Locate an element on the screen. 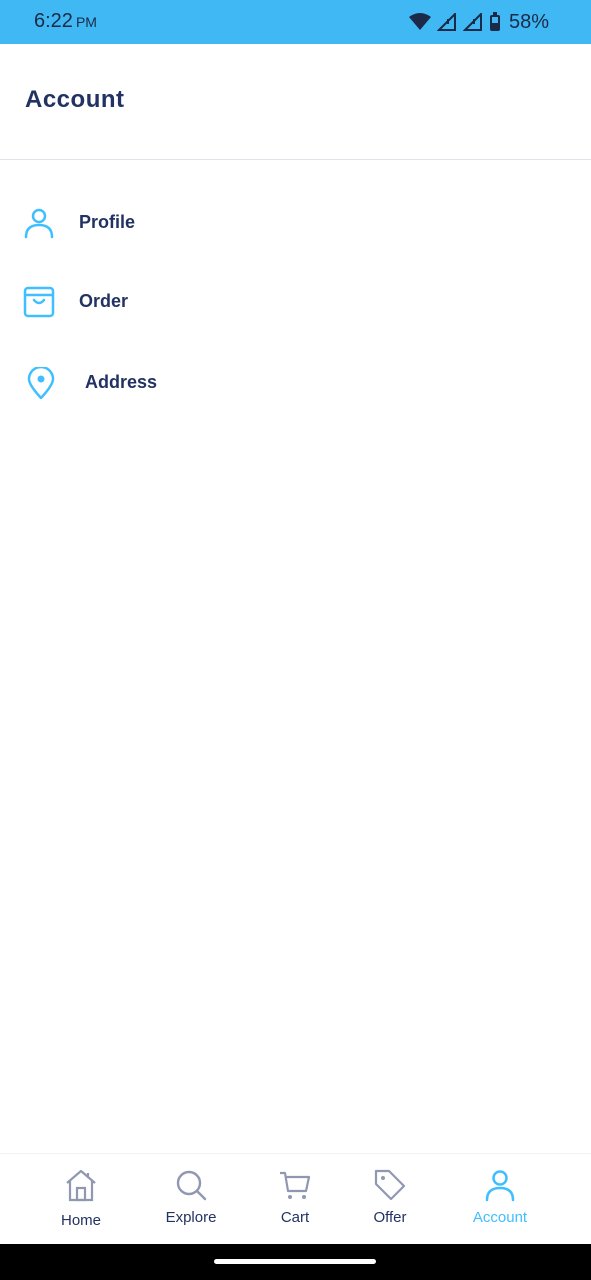 This screenshot has width=591, height=1280. system-nav-bar is located at coordinates (295, 1262).